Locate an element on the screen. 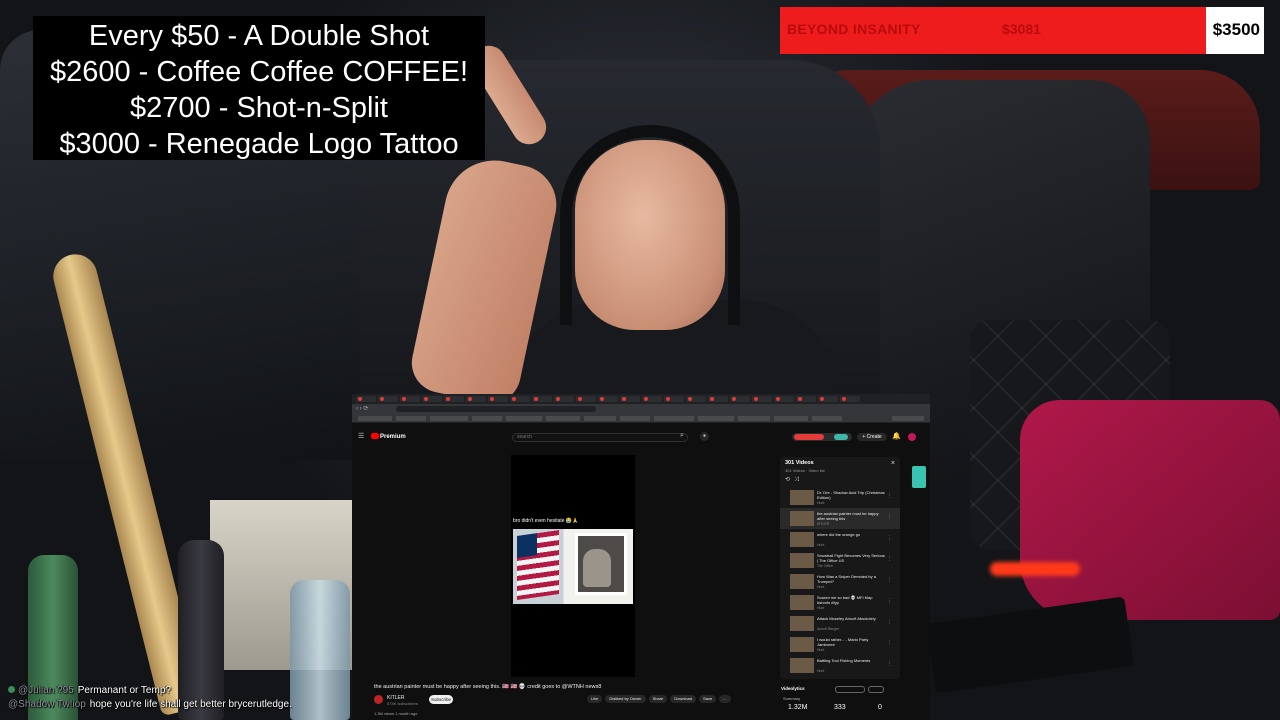 The image size is (1280, 720). close-icon: × is located at coordinates (893, 463).